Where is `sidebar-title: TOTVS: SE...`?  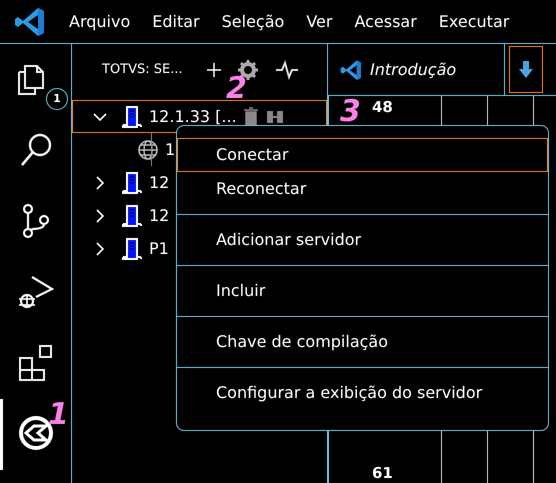
sidebar-title: TOTVS: SE... is located at coordinates (142, 70).